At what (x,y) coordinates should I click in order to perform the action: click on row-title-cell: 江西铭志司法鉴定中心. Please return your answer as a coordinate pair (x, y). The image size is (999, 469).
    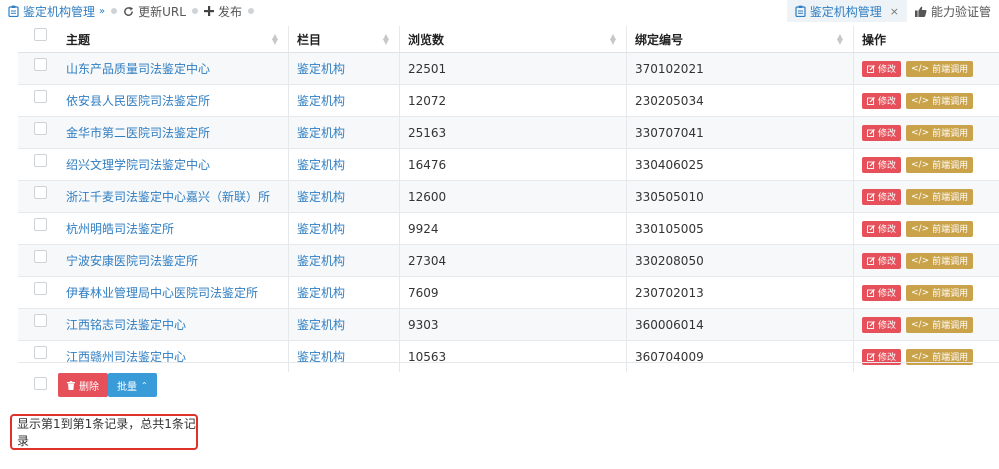
    Looking at the image, I should click on (173, 324).